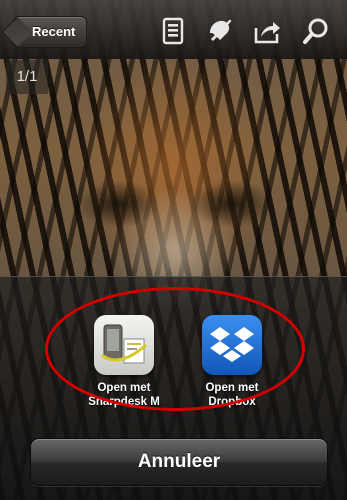 This screenshot has width=347, height=500. Describe the element at coordinates (124, 395) in the screenshot. I see `sharpdesk-label: Open met Sharpdesk M` at that location.